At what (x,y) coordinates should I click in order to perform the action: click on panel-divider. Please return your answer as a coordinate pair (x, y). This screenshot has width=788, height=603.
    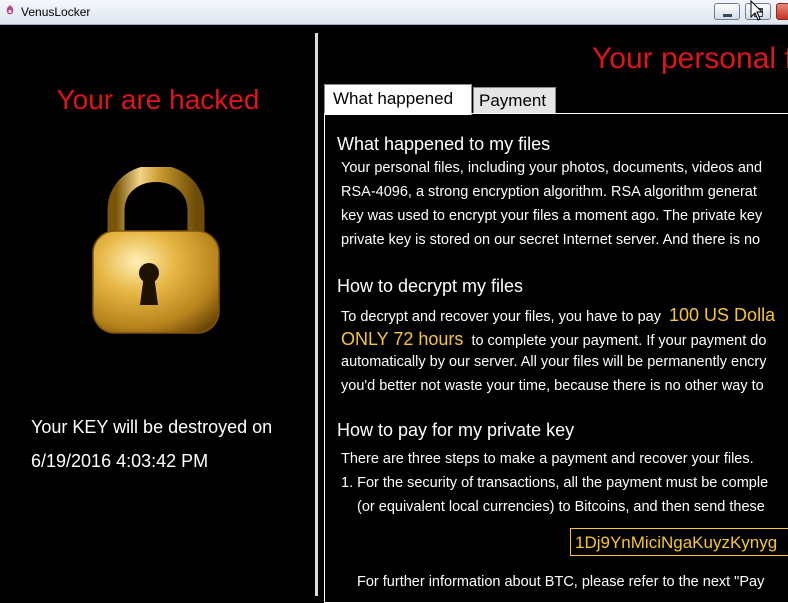
    Looking at the image, I should click on (316, 314).